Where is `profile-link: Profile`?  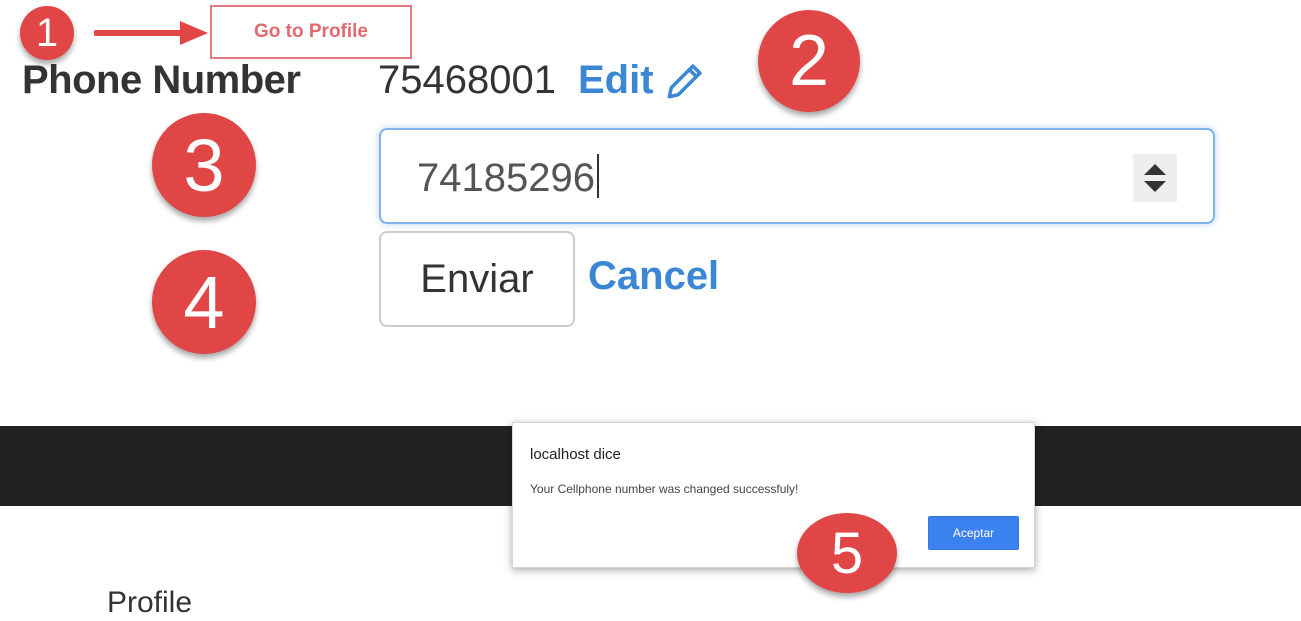
profile-link: Profile is located at coordinates (149, 603).